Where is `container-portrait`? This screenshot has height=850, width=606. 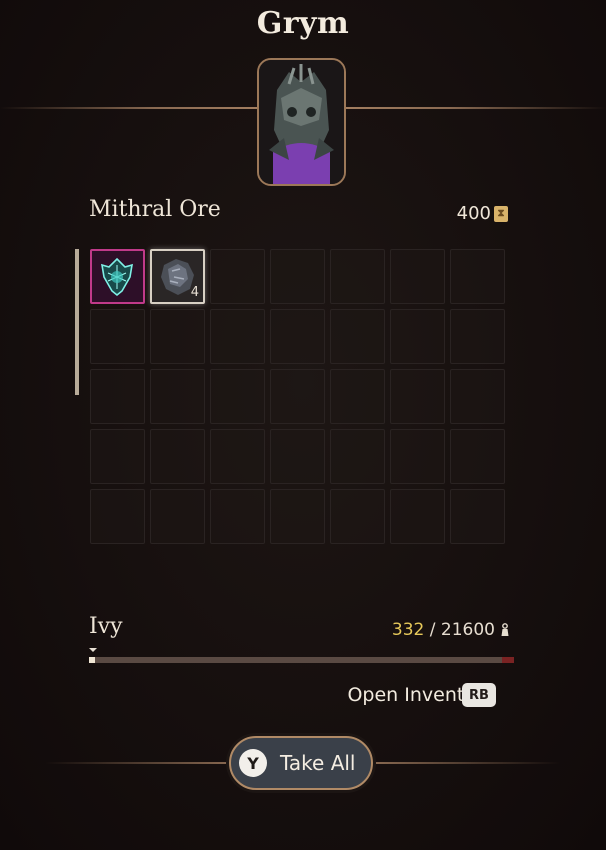
container-portrait is located at coordinates (301, 122).